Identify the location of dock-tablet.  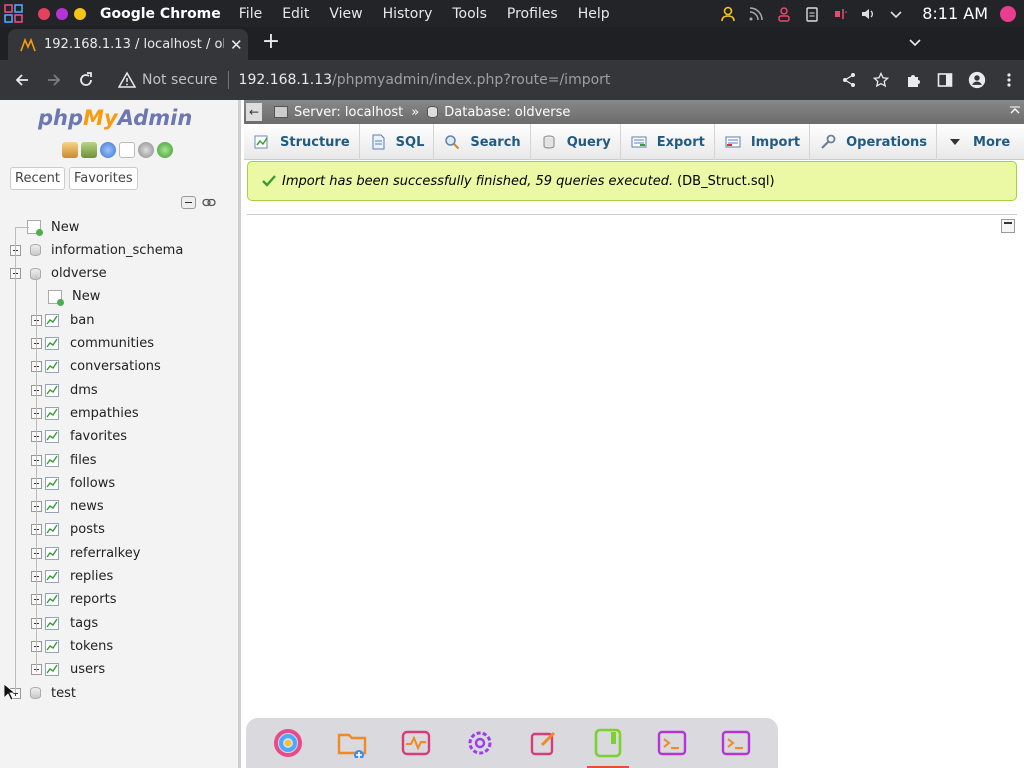
(608, 748).